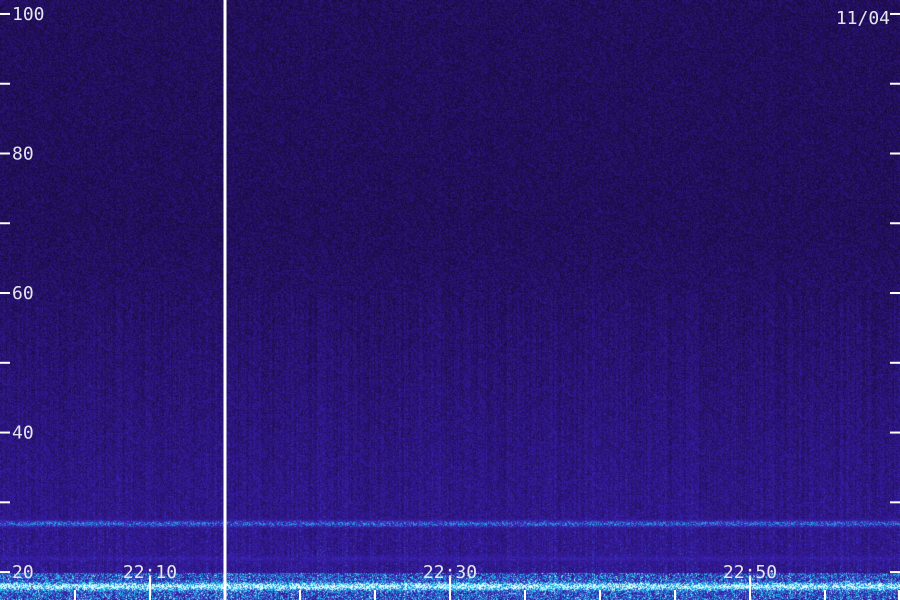 Image resolution: width=900 pixels, height=600 pixels. What do you see at coordinates (750, 572) in the screenshot?
I see `x-tick-label: 22:50` at bounding box center [750, 572].